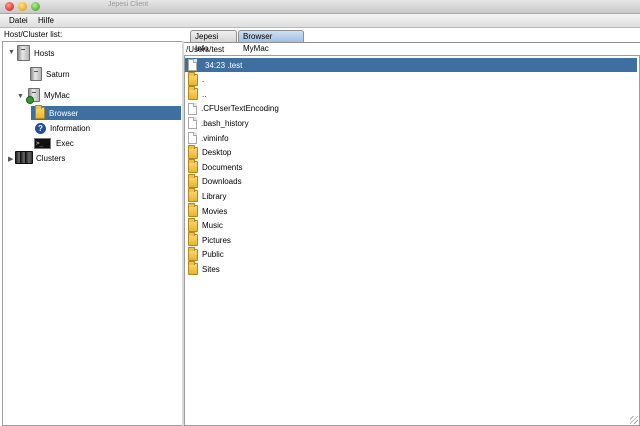 This screenshot has height=426, width=640. What do you see at coordinates (42, 143) in the screenshot?
I see `terminal-icon: >_` at bounding box center [42, 143].